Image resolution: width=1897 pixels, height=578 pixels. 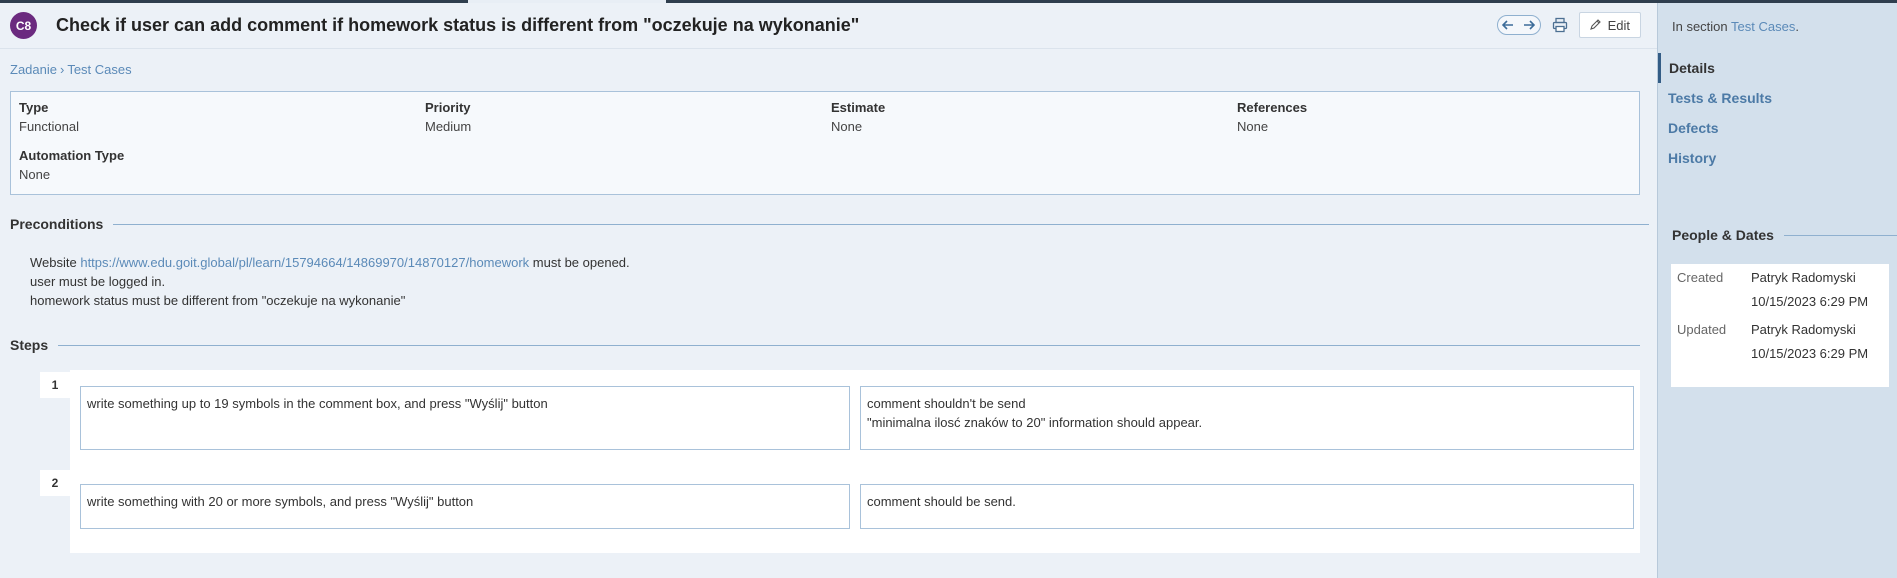 What do you see at coordinates (448, 117) in the screenshot?
I see `field-priority: Priority Medium` at bounding box center [448, 117].